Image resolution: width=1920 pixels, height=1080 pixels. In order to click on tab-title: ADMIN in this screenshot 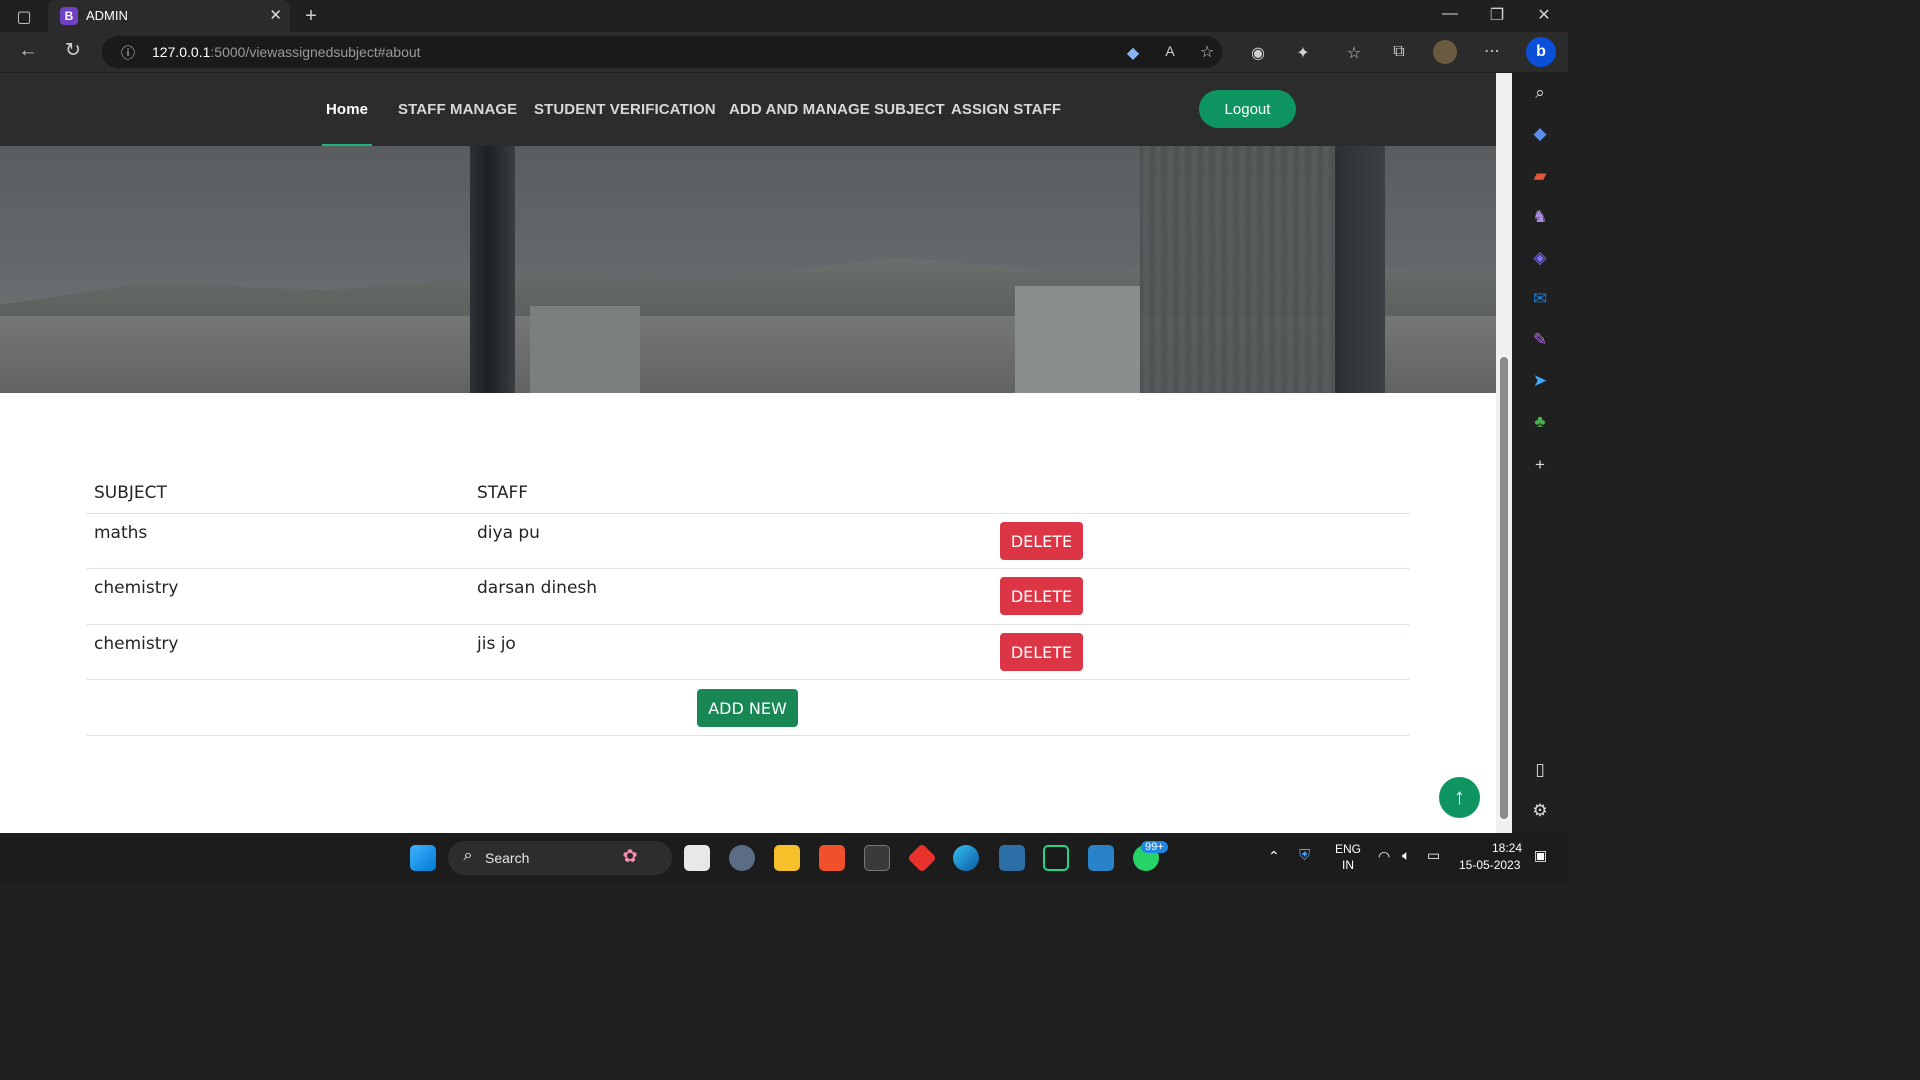, I will do `click(107, 15)`.